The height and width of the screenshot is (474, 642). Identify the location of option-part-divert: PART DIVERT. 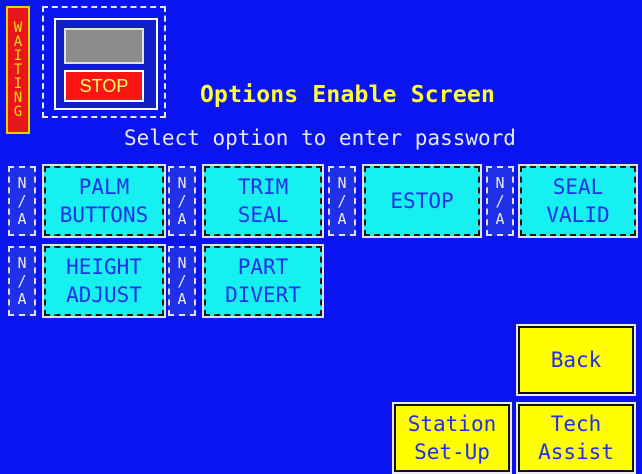
(263, 281).